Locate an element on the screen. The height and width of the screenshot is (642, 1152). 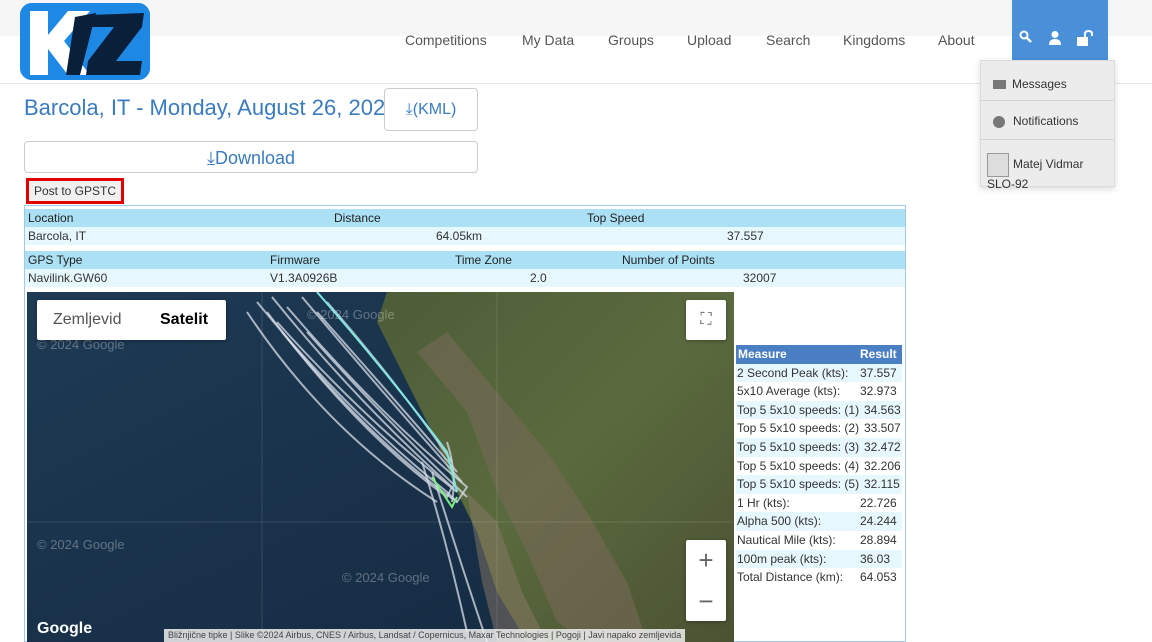
results-value: 22.726 is located at coordinates (878, 502).